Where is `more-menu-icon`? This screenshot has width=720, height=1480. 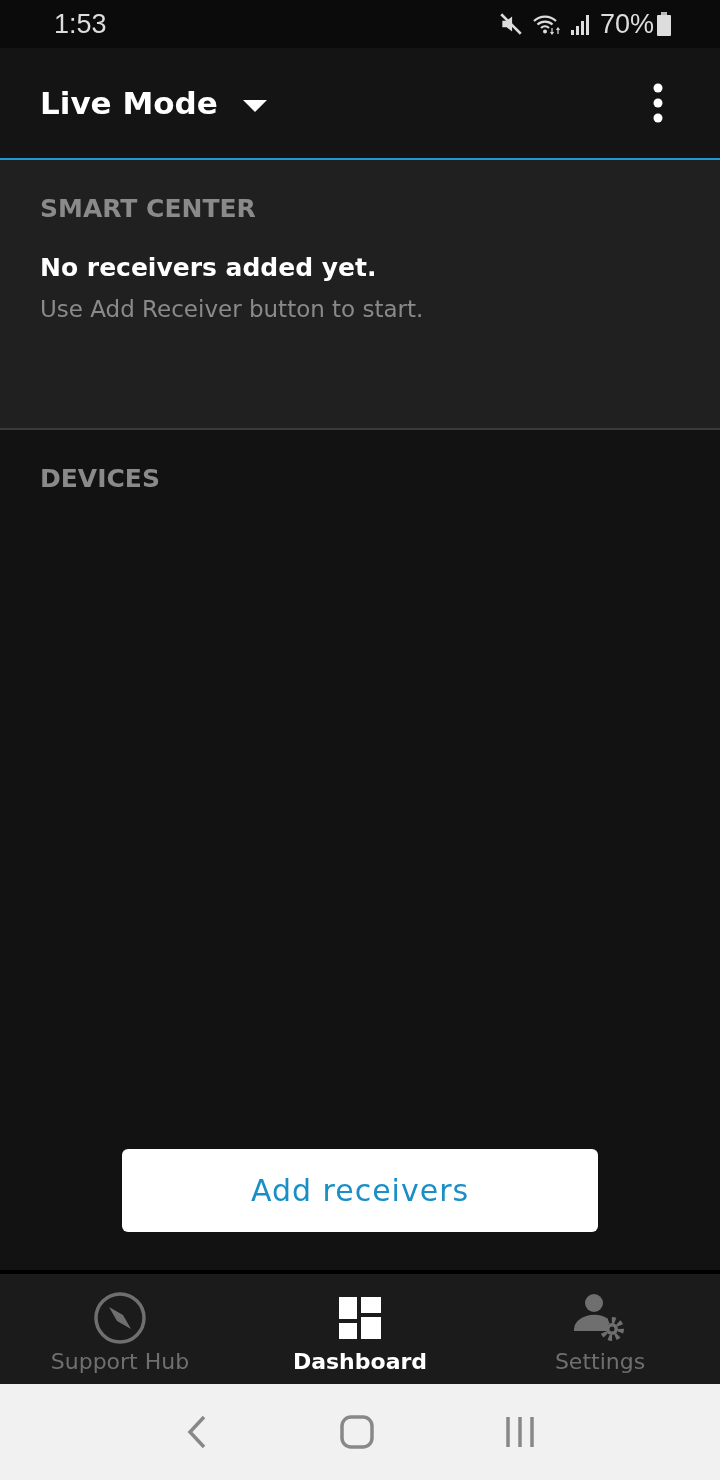 more-menu-icon is located at coordinates (658, 103).